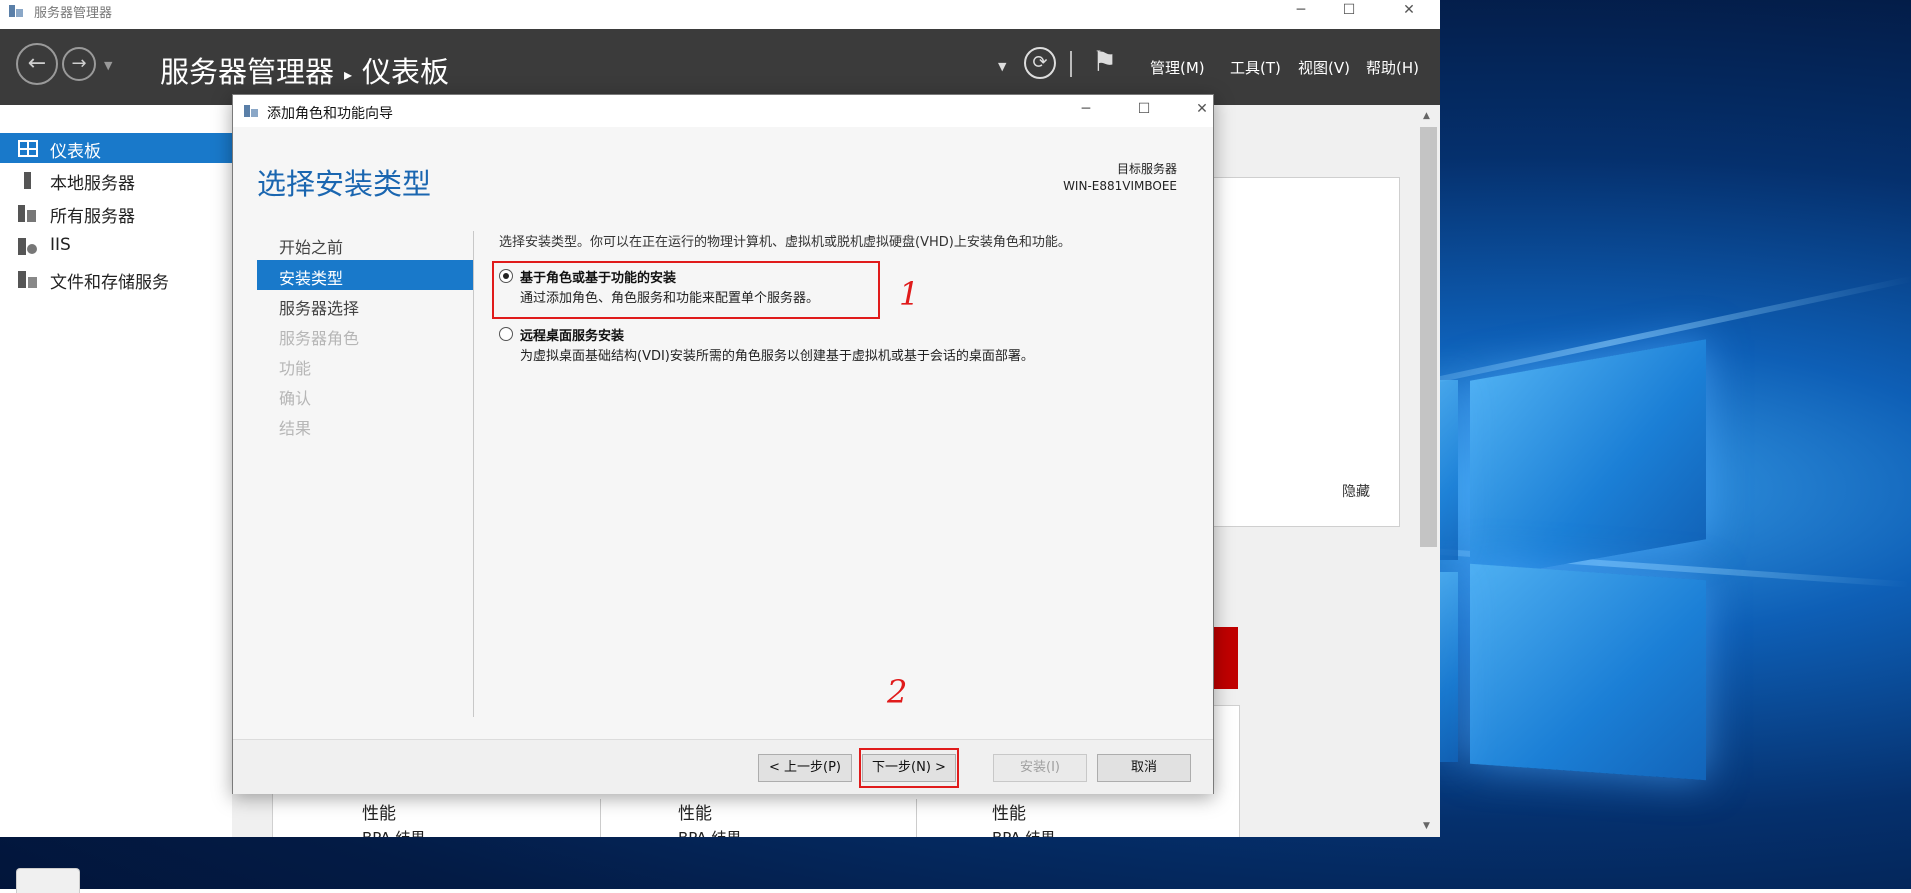 The height and width of the screenshot is (893, 1911). Describe the element at coordinates (897, 692) in the screenshot. I see `annotation-number-2: 2` at that location.